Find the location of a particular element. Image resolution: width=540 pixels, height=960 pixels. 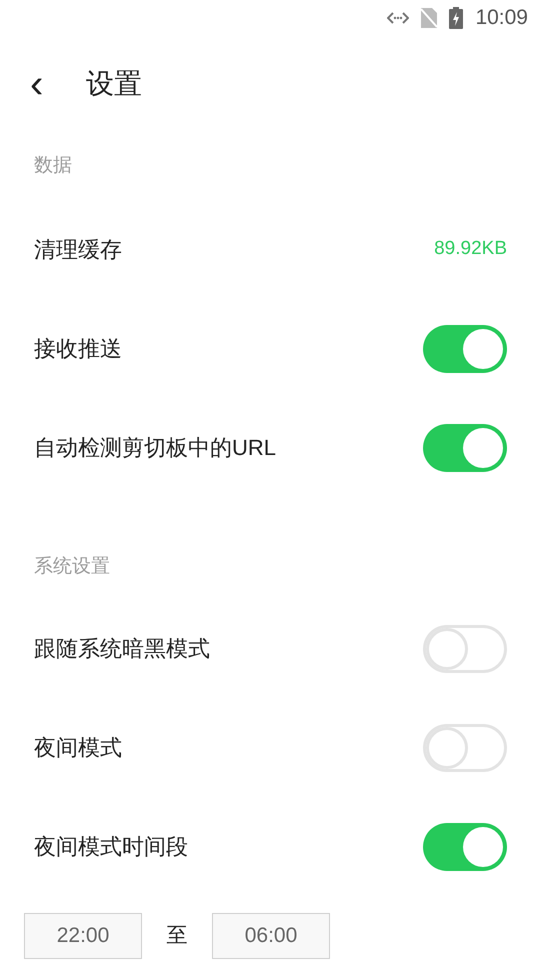

page-title: 设置 is located at coordinates (114, 84).